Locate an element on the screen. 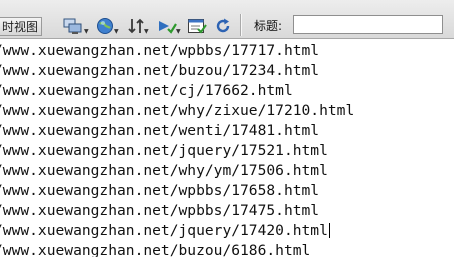  code-line: /www.xuewangzhan.net/wpbbs/17475.html is located at coordinates (227, 211).